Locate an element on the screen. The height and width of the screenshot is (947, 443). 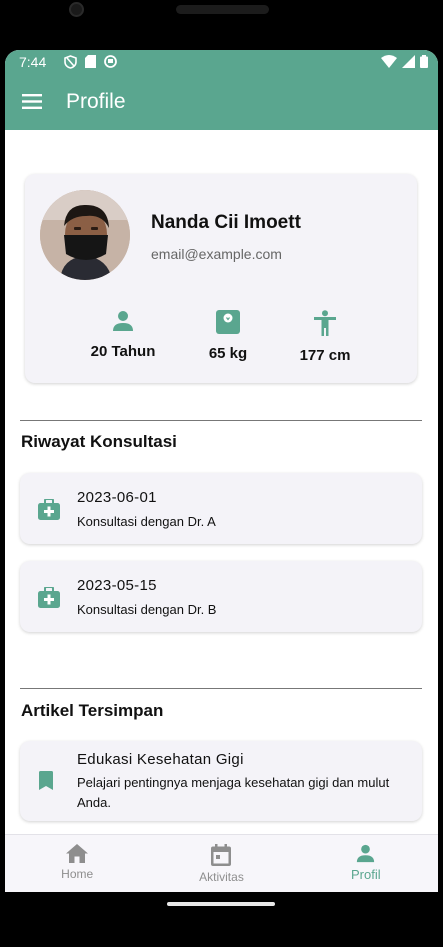
consultation-section-title: Riwayat Konsultasi is located at coordinates (99, 441).